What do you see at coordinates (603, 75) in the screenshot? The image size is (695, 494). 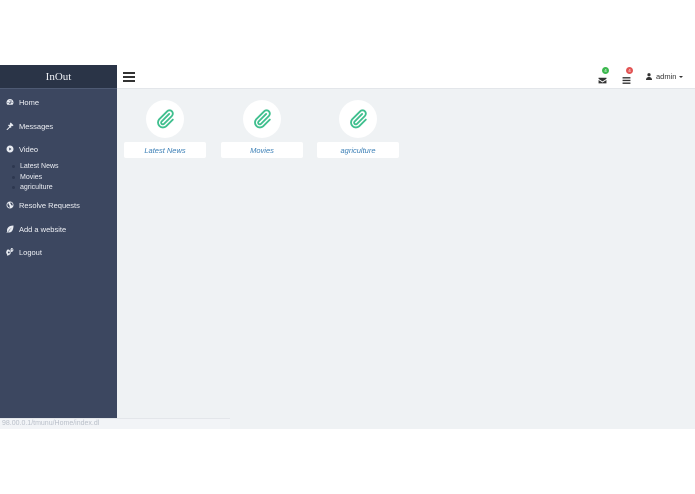 I see `mail-button: 4` at bounding box center [603, 75].